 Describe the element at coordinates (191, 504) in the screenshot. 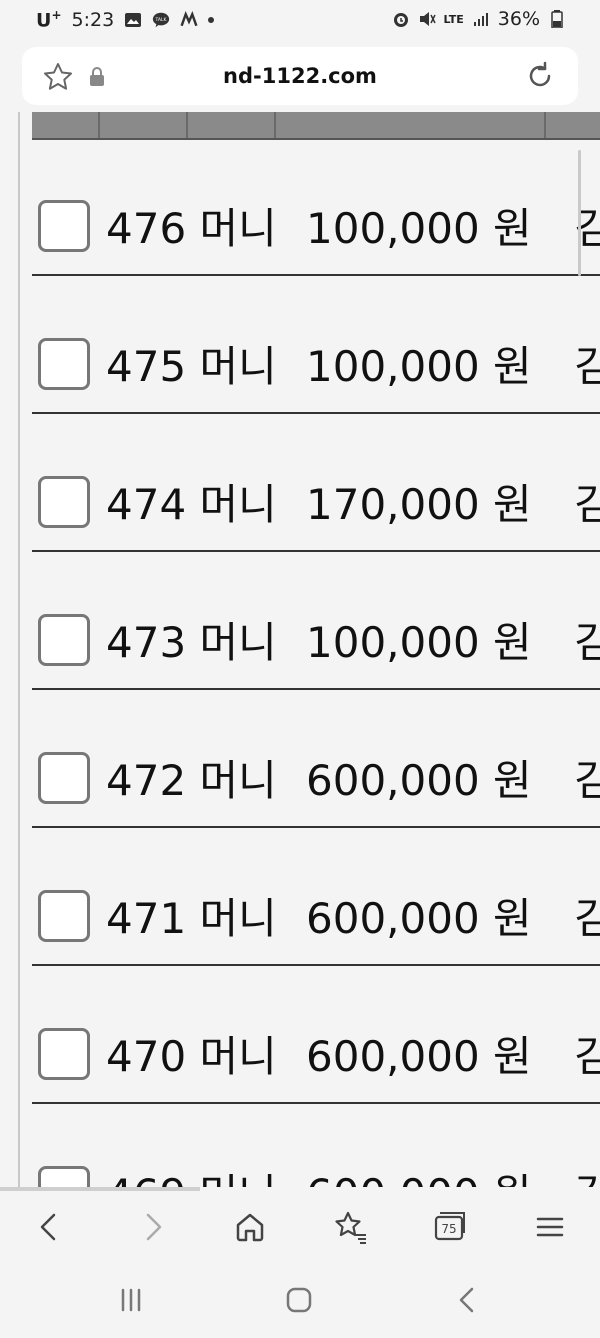

I see `row-id: 474 머니` at that location.